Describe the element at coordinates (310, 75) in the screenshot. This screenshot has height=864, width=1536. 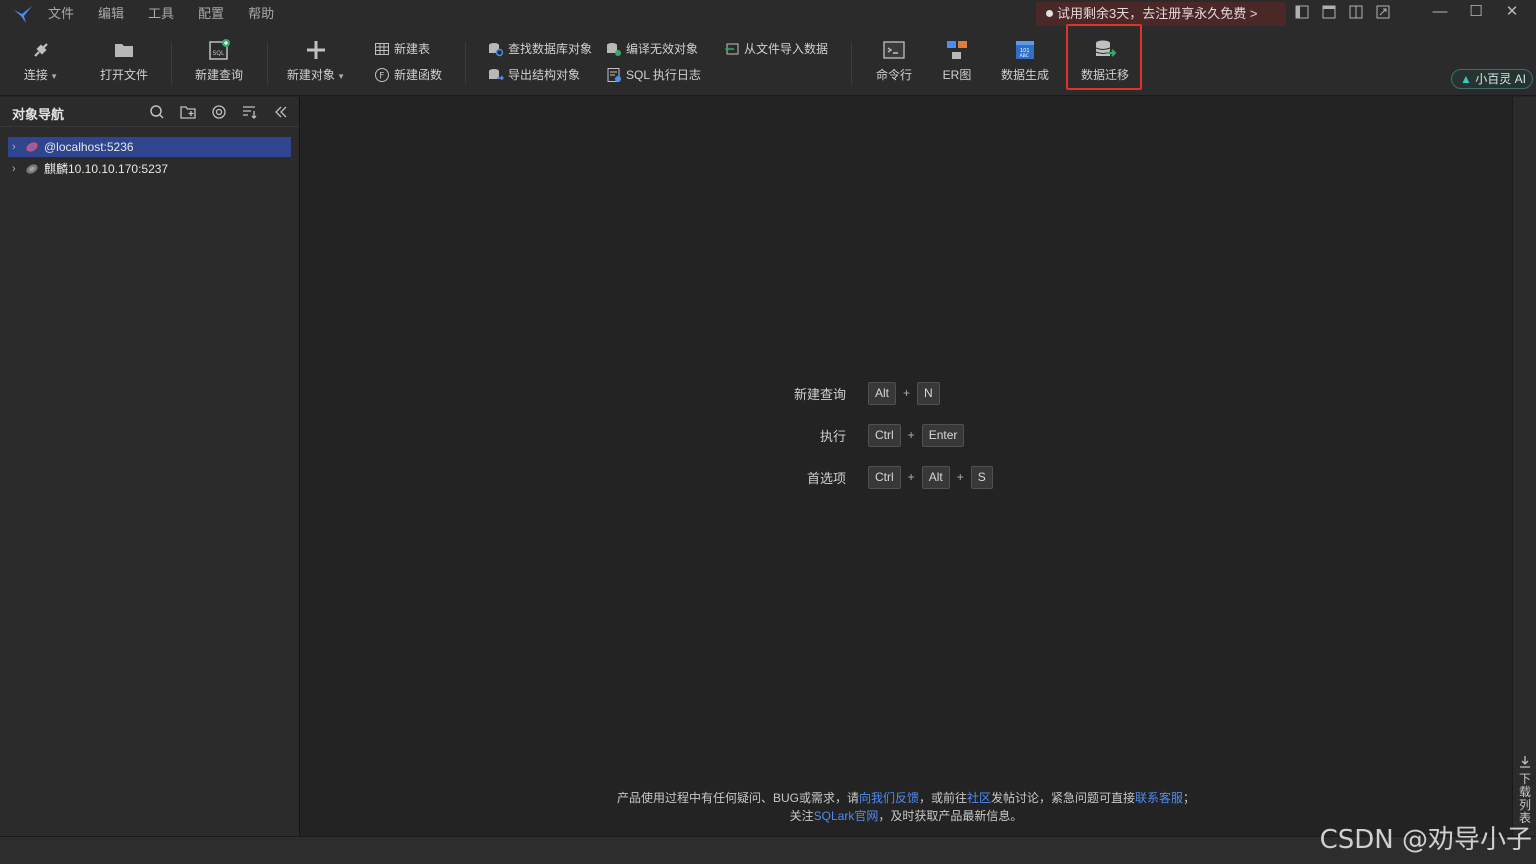
I see `new-object-label: 新建对象` at that location.